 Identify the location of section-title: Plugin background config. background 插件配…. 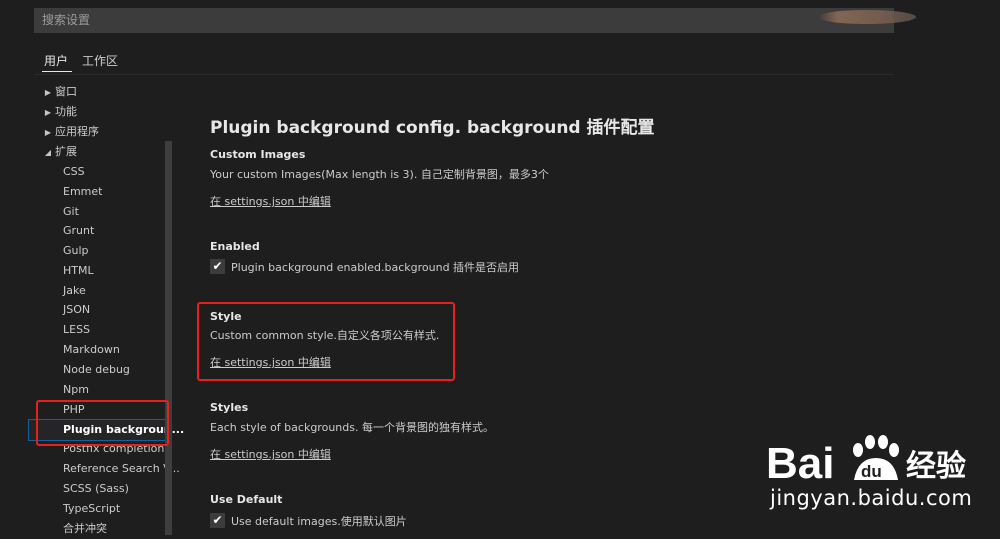
(432, 128).